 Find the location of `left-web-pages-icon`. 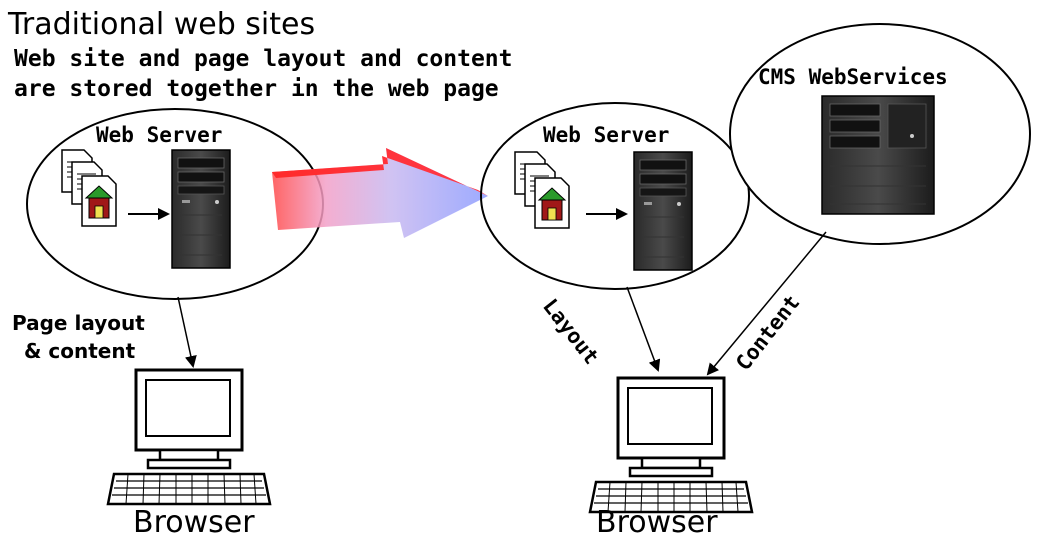

left-web-pages-icon is located at coordinates (89, 188).